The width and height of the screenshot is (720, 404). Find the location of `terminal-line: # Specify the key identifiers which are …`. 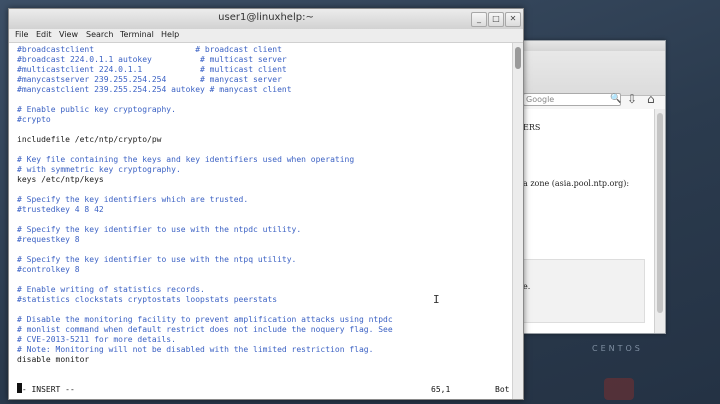

terminal-line: # Specify the key identifiers which are … is located at coordinates (133, 199).